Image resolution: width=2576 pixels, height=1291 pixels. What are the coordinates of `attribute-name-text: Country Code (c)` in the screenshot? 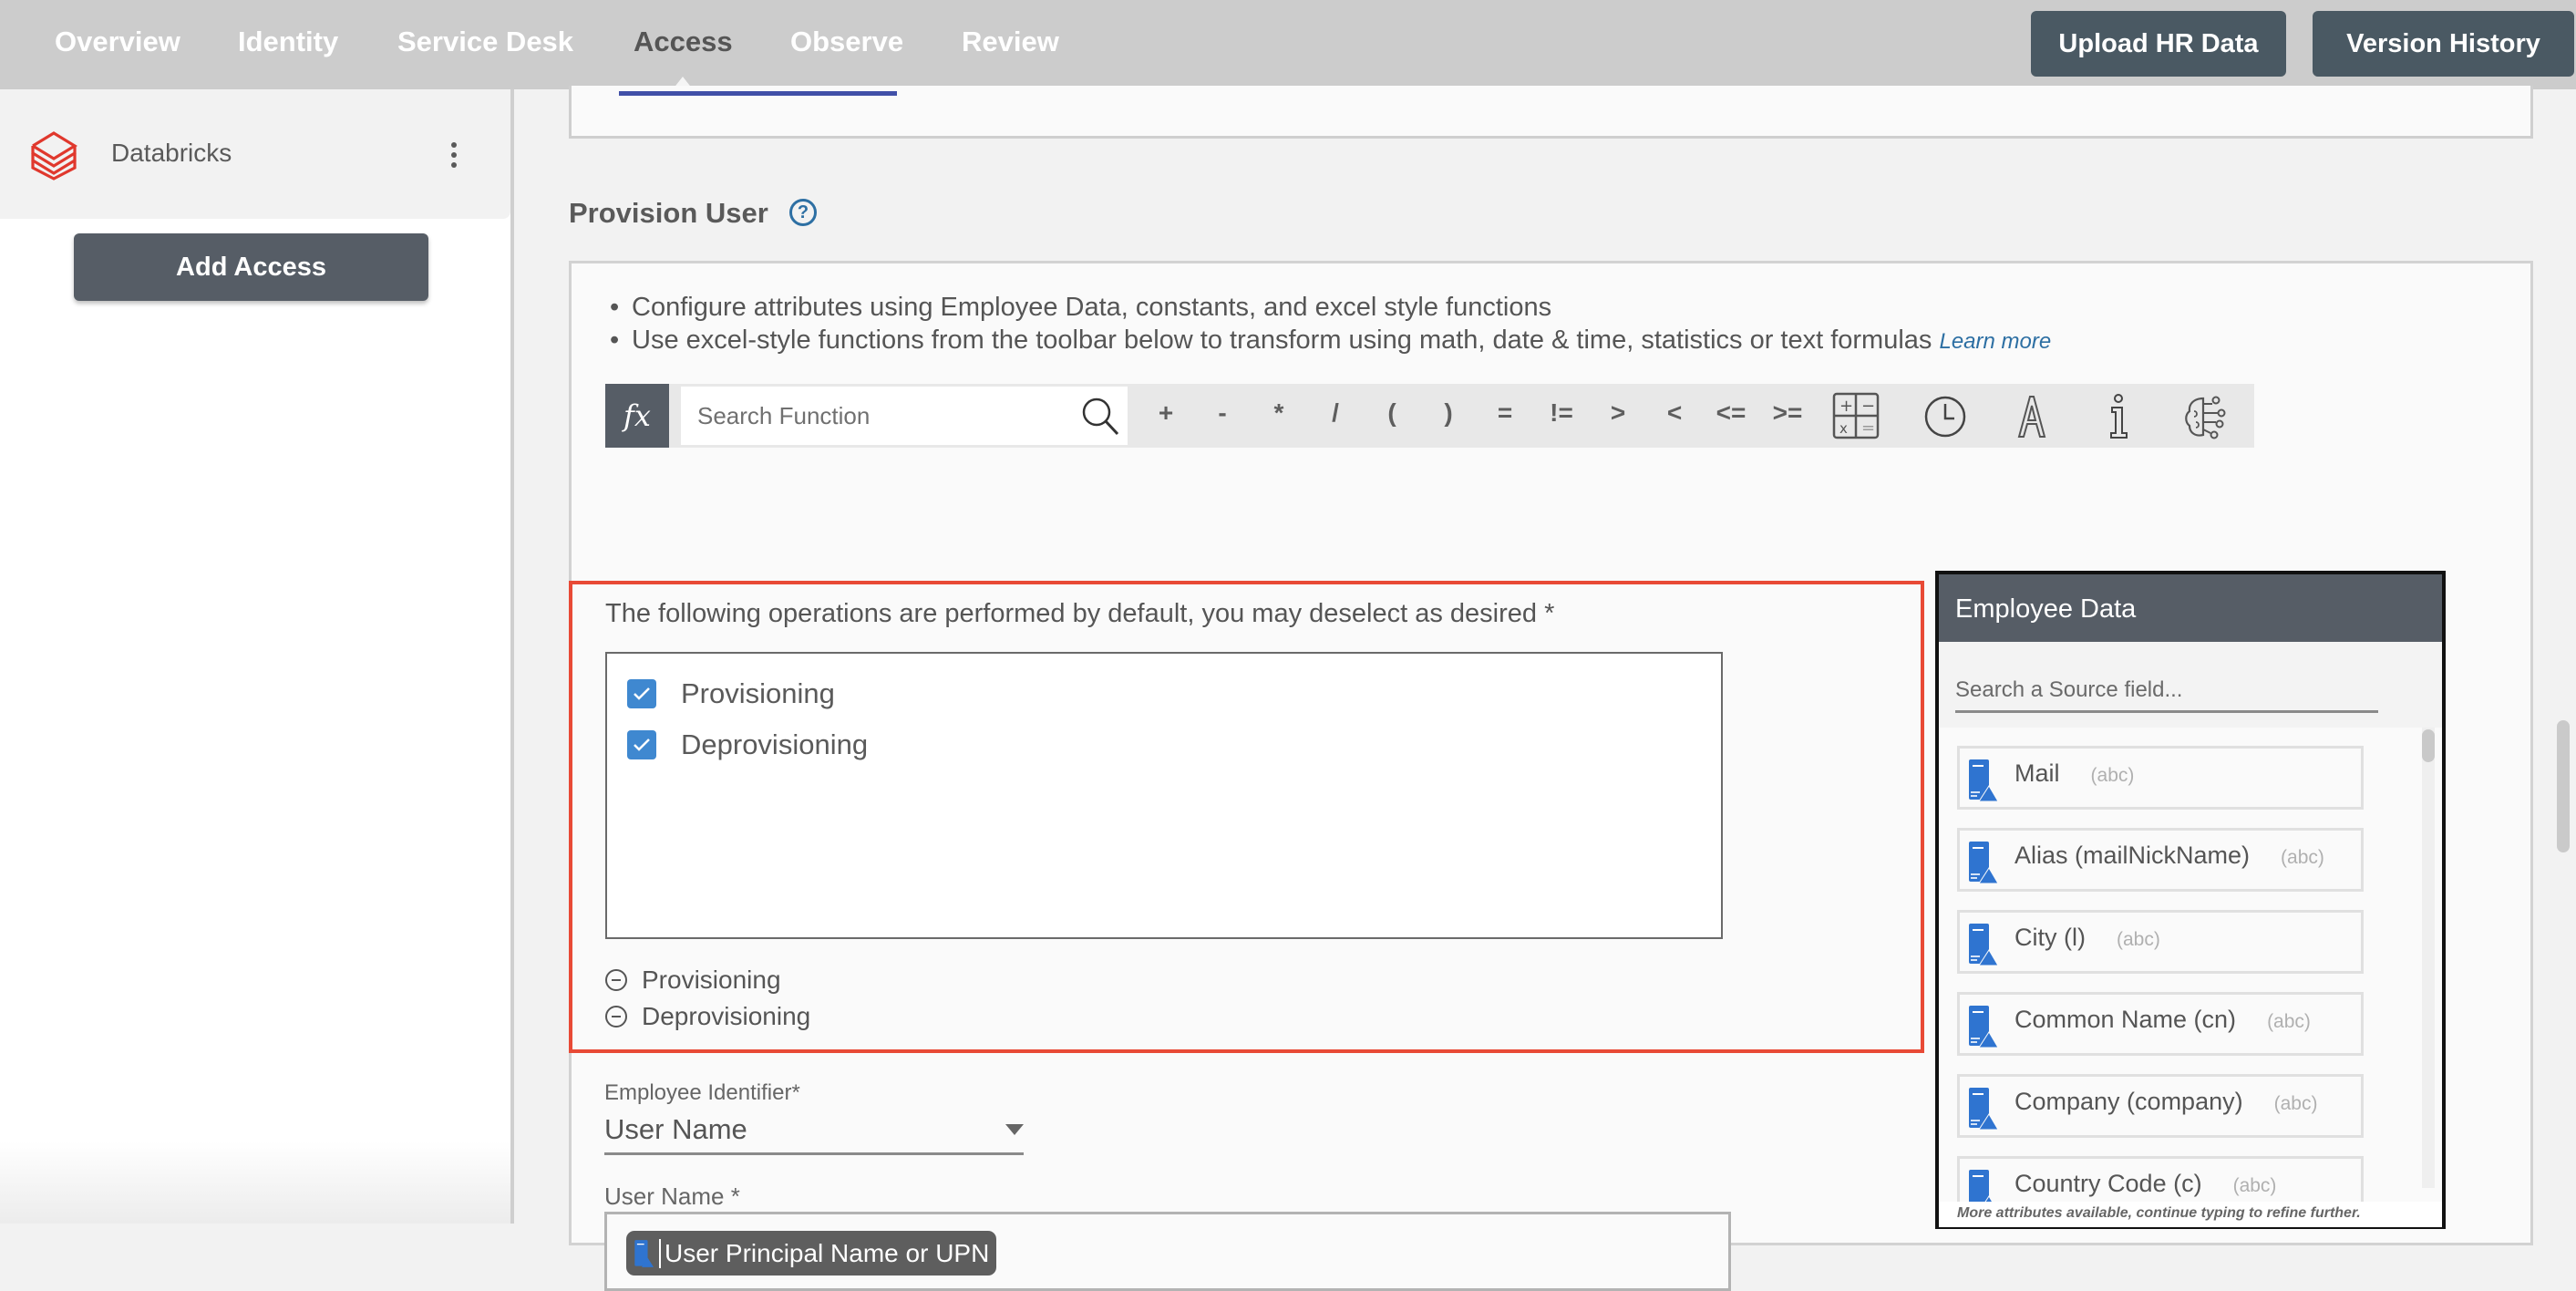 It's located at (2108, 1183).